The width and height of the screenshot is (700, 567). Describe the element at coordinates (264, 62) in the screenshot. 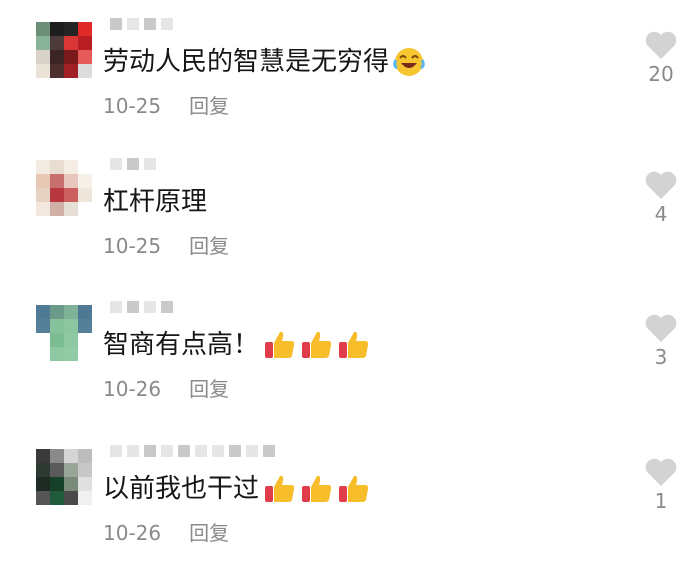

I see `comment-text: 劳动人民的智慧是无穷得` at that location.